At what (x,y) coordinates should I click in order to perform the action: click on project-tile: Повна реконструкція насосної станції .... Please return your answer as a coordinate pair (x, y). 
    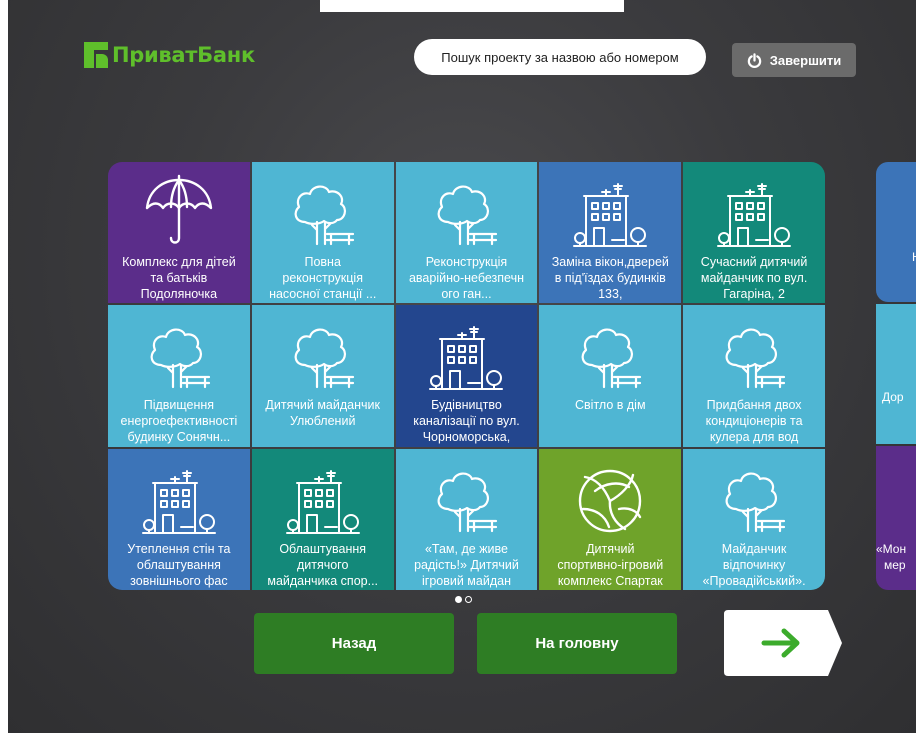
    Looking at the image, I should click on (322, 233).